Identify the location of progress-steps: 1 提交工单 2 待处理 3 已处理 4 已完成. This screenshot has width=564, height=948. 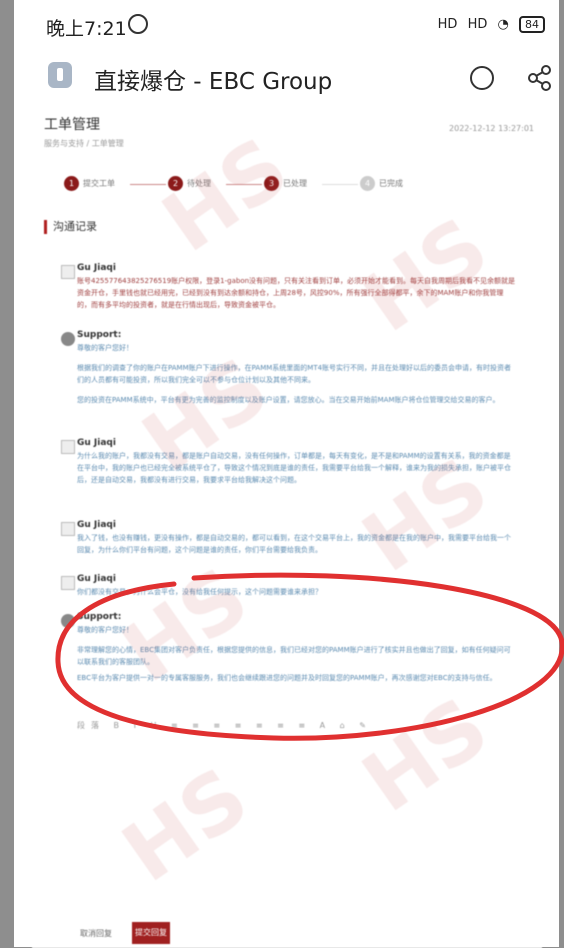
(264, 186).